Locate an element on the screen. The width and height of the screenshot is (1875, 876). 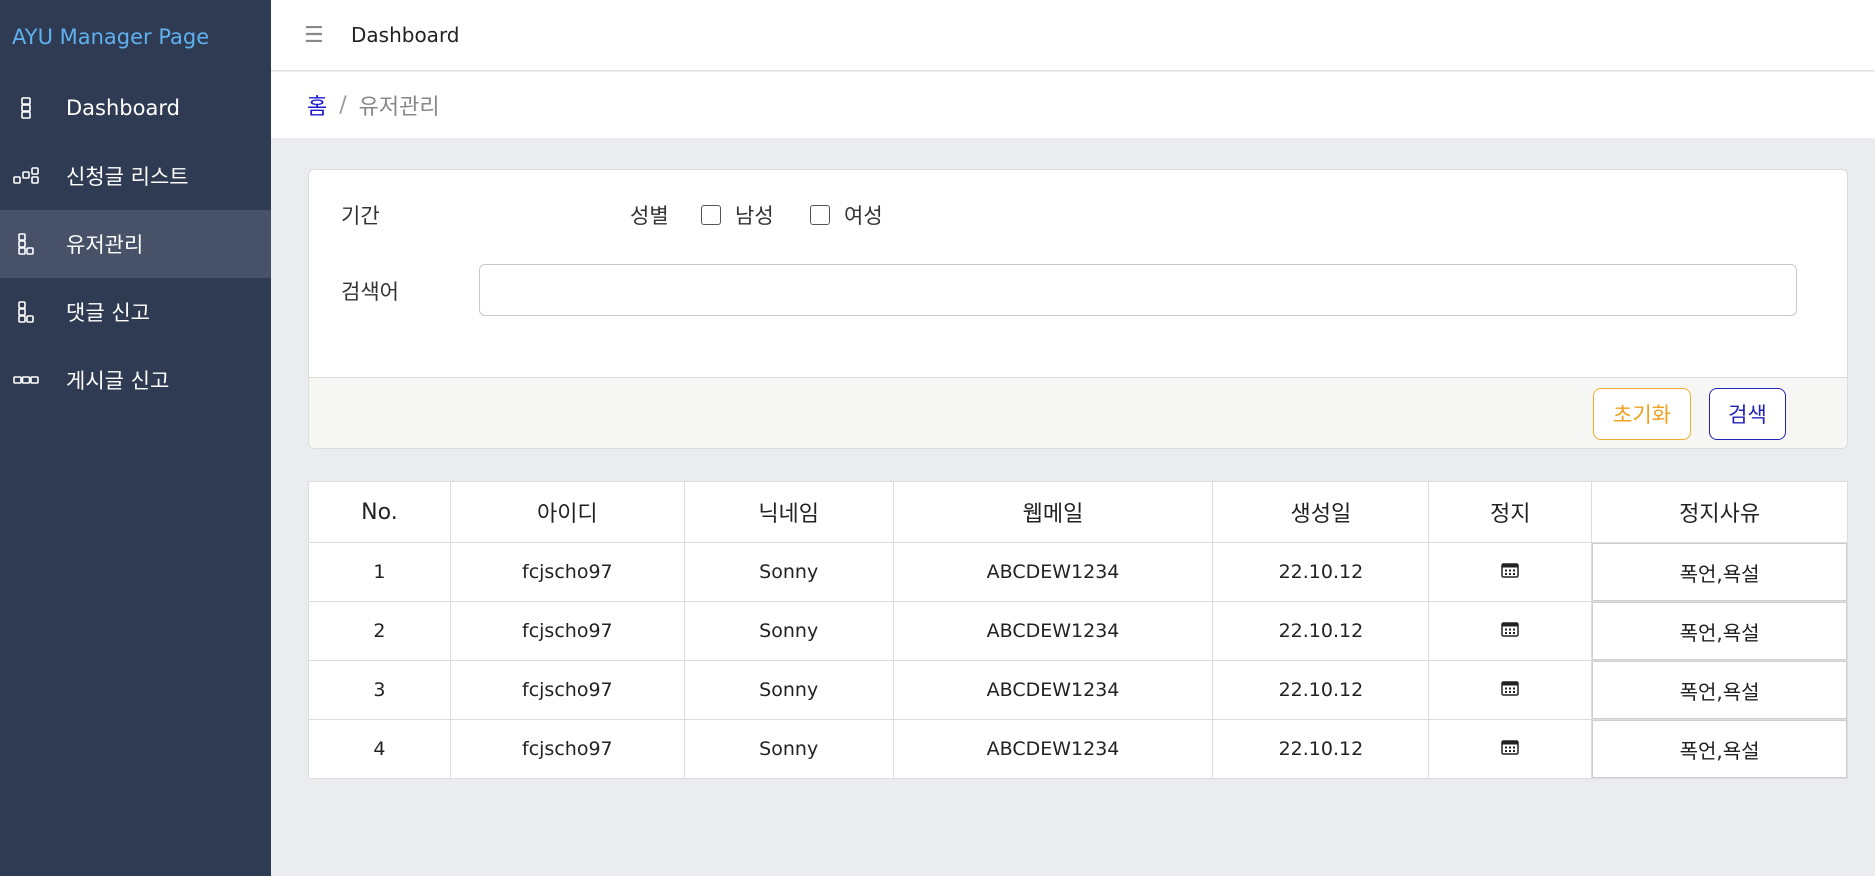
cell-no: 2 is located at coordinates (379, 631).